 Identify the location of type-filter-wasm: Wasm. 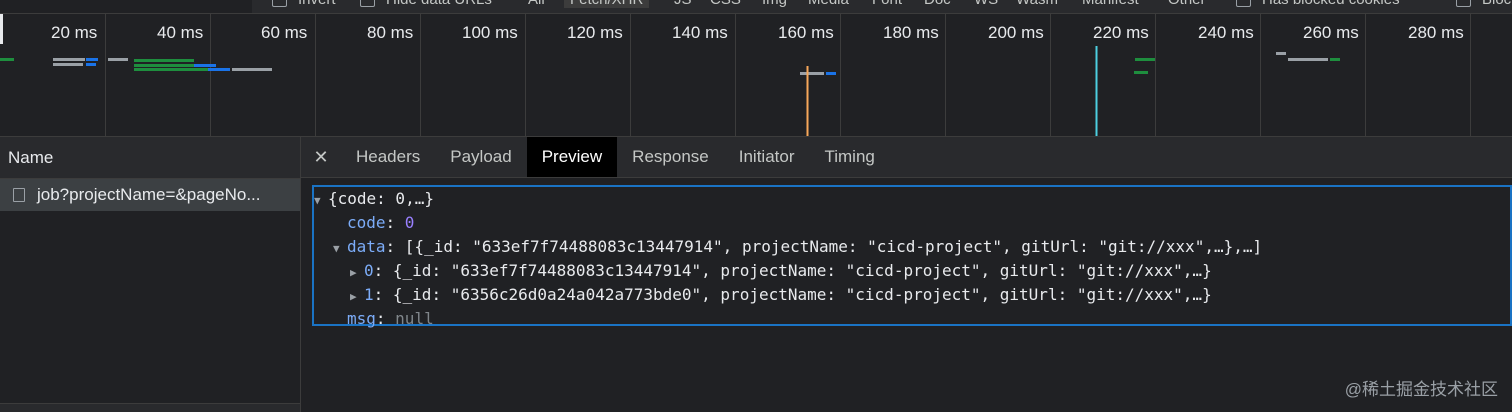
(1037, 4).